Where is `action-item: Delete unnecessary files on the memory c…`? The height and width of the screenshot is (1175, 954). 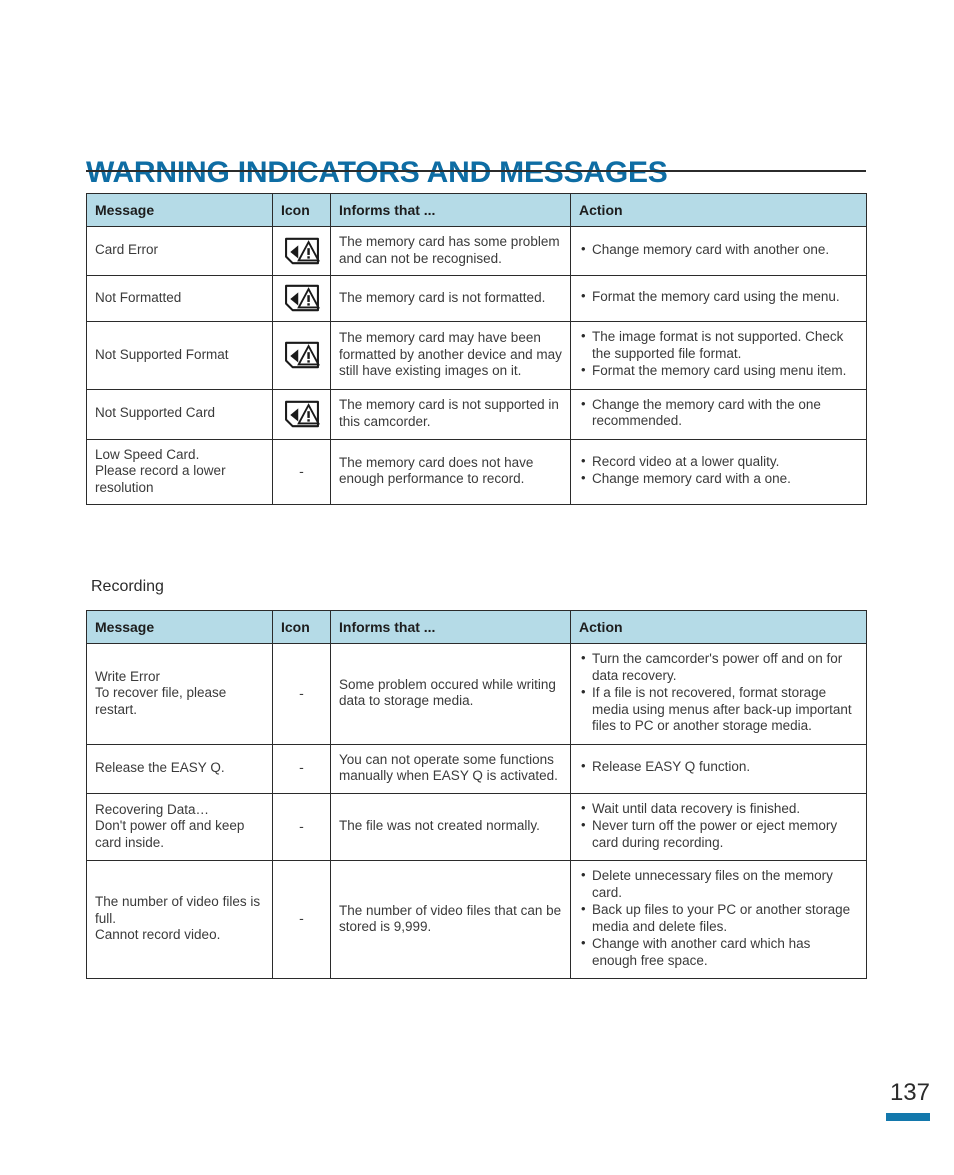 action-item: Delete unnecessary files on the memory c… is located at coordinates (719, 884).